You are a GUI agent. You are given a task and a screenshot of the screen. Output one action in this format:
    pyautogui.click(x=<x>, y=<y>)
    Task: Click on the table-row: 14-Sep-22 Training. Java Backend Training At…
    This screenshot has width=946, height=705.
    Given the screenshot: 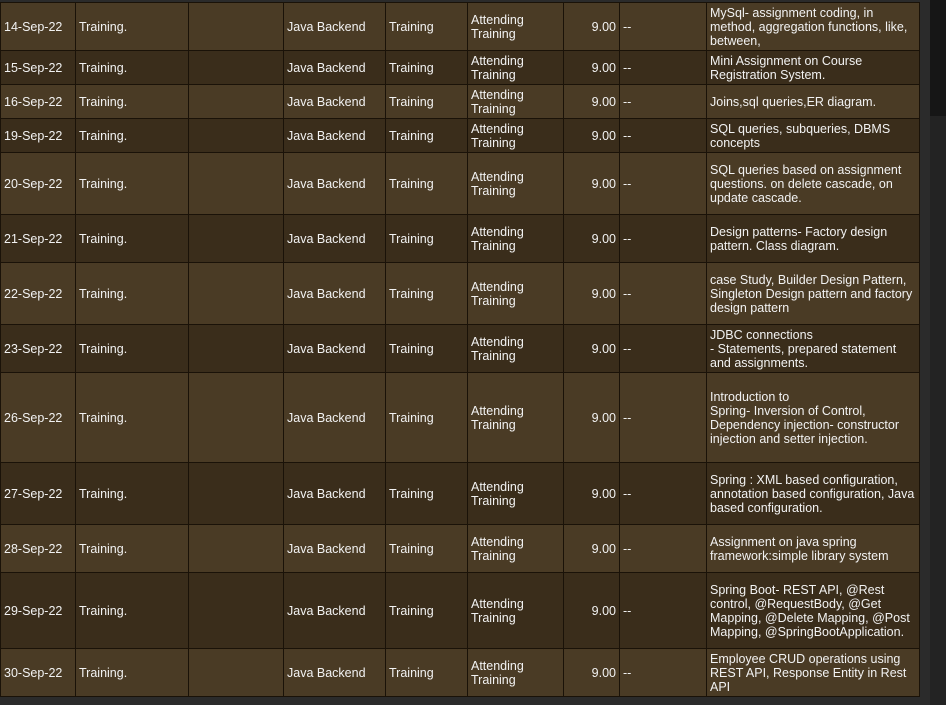 What is the action you would take?
    pyautogui.click(x=460, y=26)
    